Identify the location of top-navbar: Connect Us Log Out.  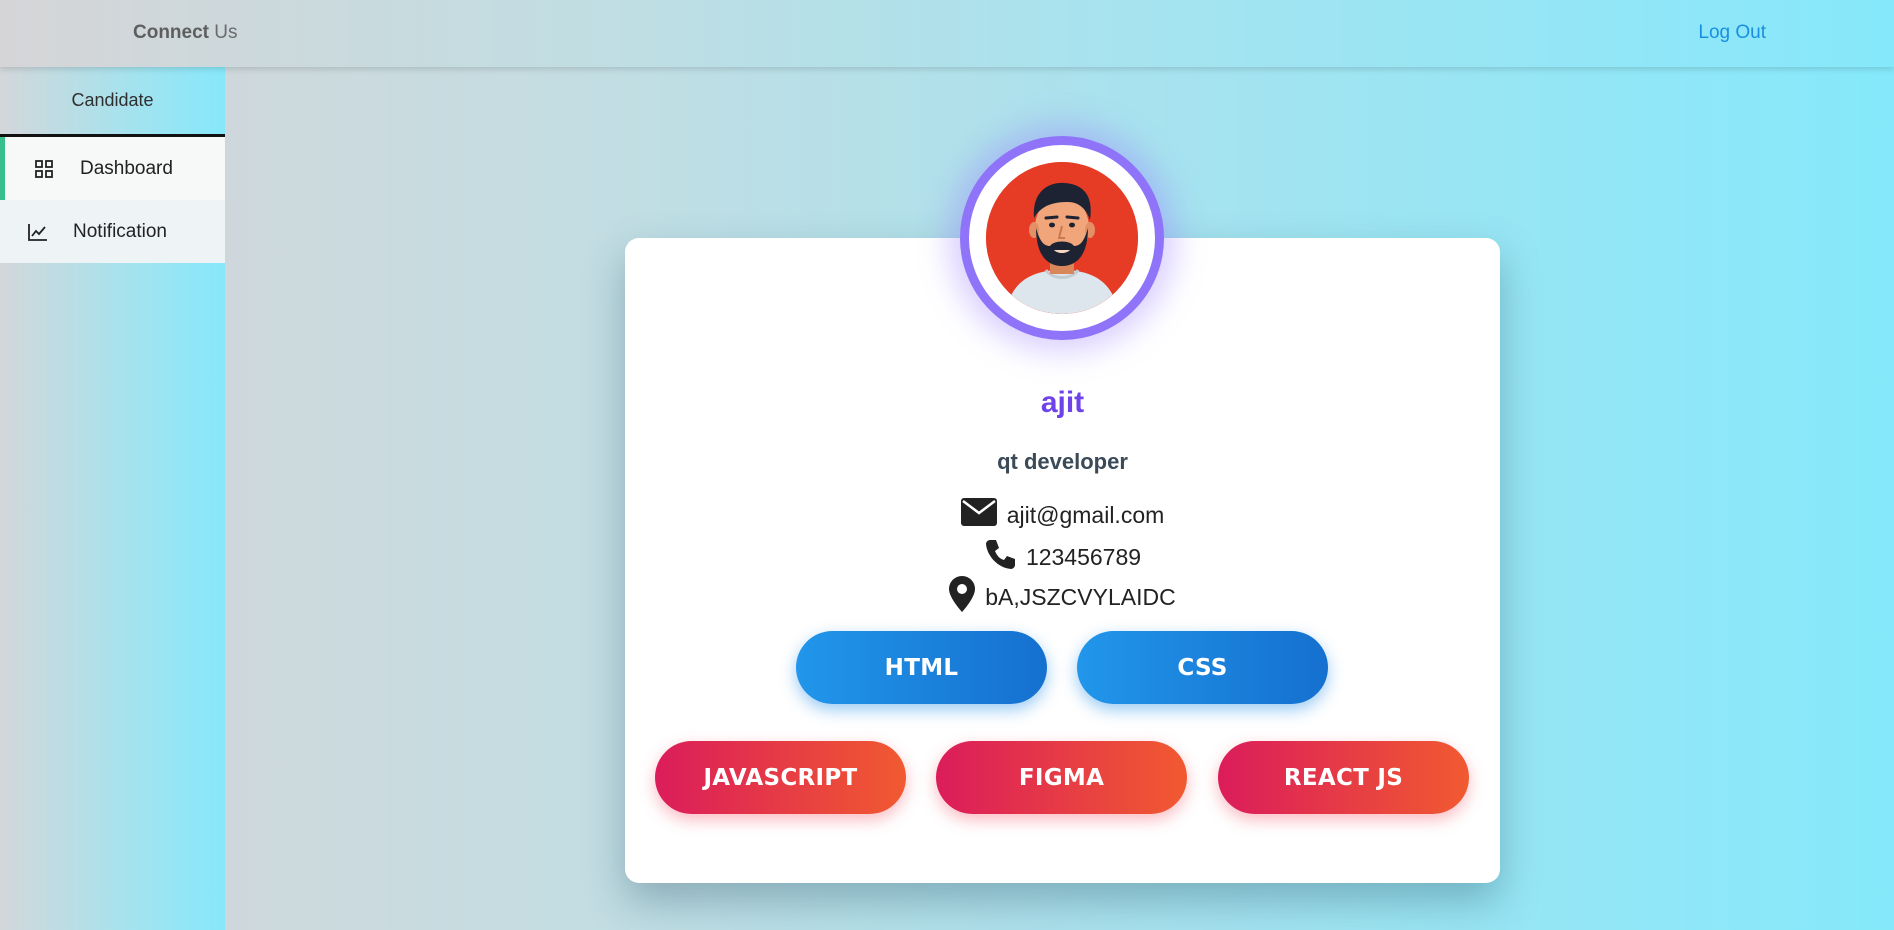
(947, 33).